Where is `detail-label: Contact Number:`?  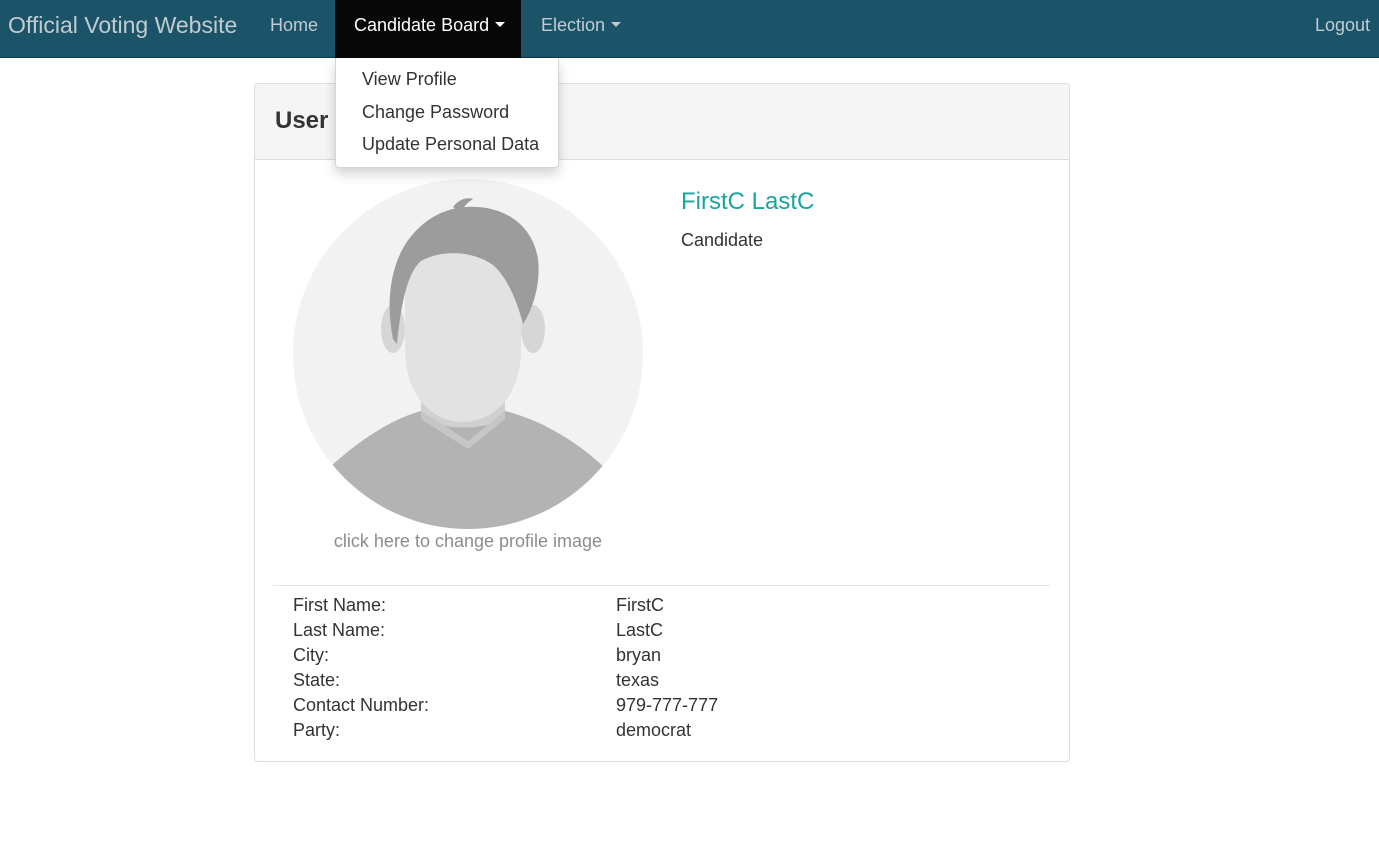
detail-label: Contact Number: is located at coordinates (361, 705).